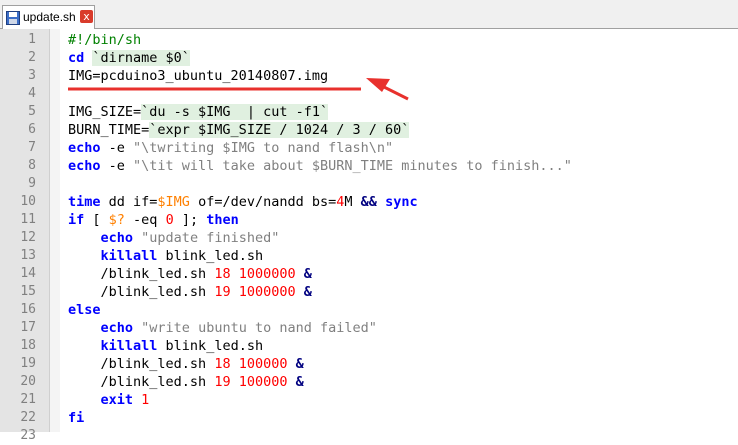 Image resolution: width=738 pixels, height=445 pixels. I want to click on code-text: IMG_SIZE=`du -s $IMG | cut -f1`, so click(198, 112).